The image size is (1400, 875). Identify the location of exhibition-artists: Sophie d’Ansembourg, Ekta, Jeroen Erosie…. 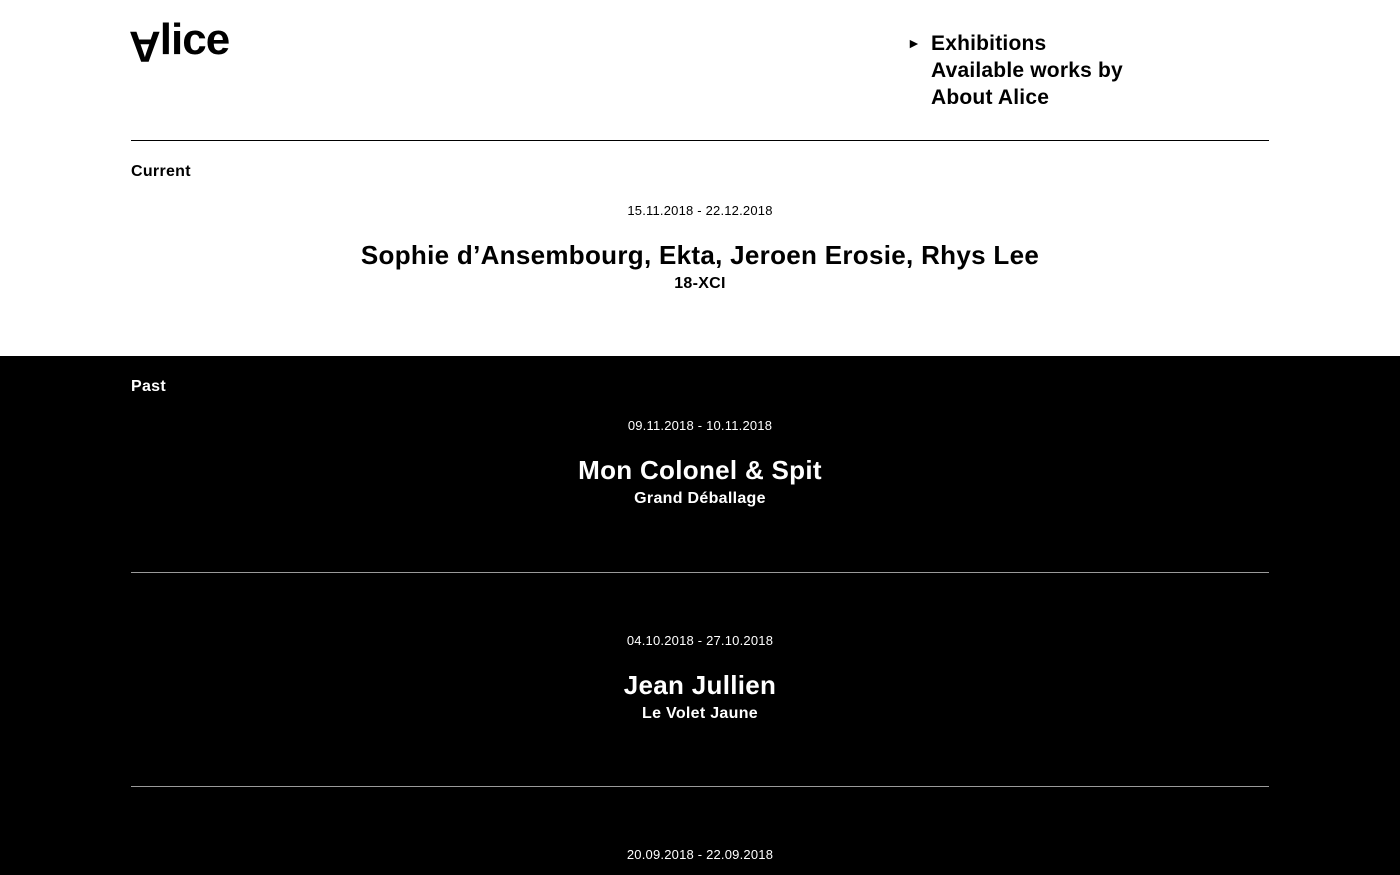
(700, 255).